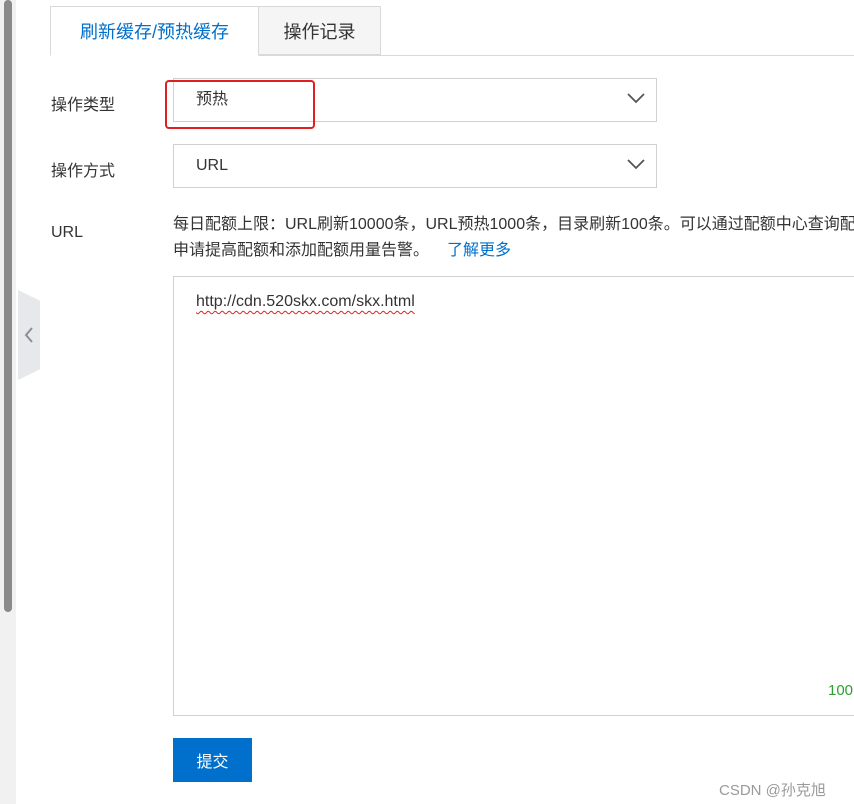 The width and height of the screenshot is (854, 804). What do you see at coordinates (154, 31) in the screenshot?
I see `tab-refresh-preheat: 刷新缓存/预热缓存` at bounding box center [154, 31].